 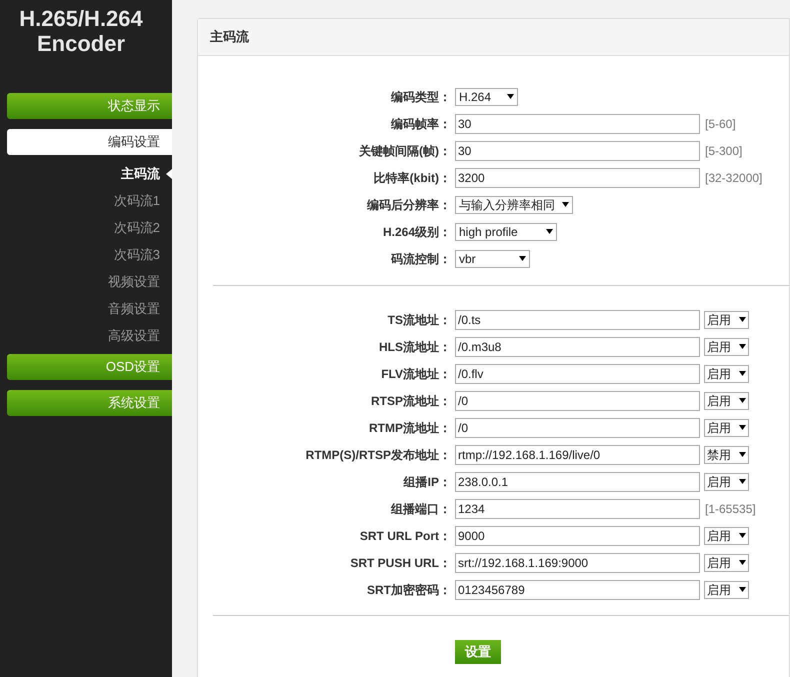 I want to click on nav-subitem: 视频设置, so click(x=140, y=282).